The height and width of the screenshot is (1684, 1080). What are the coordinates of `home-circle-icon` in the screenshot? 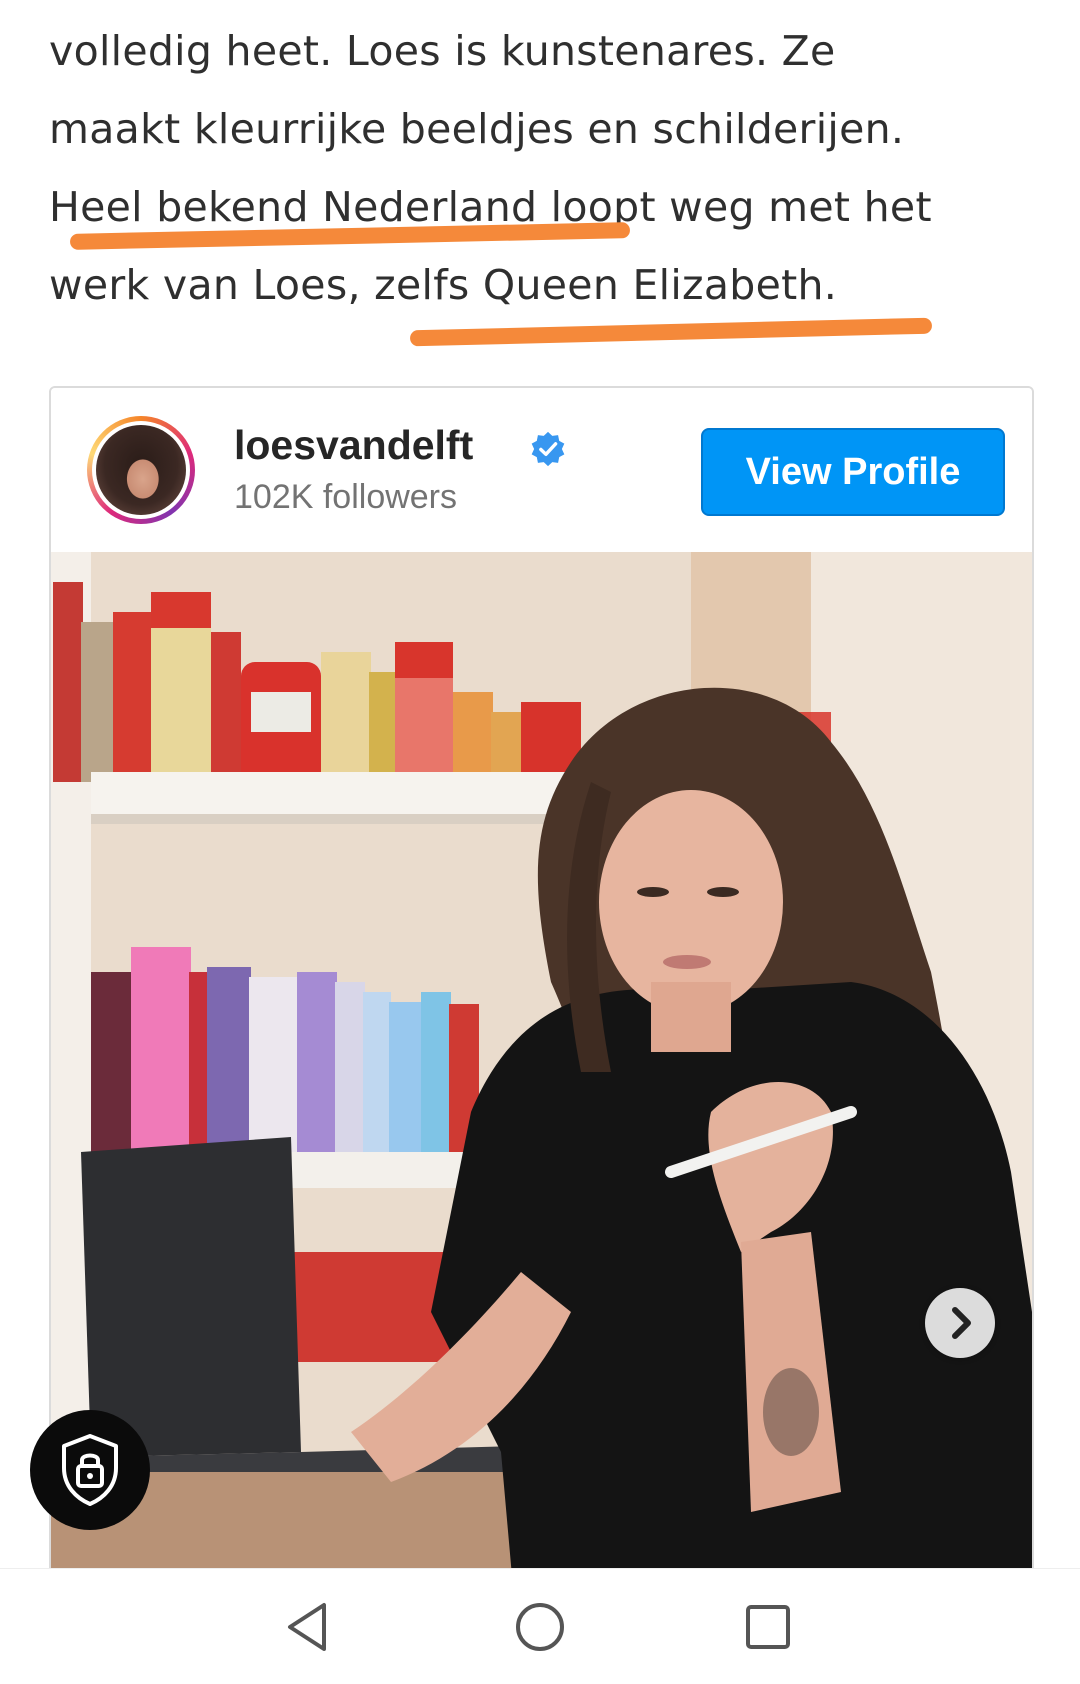 It's located at (540, 1627).